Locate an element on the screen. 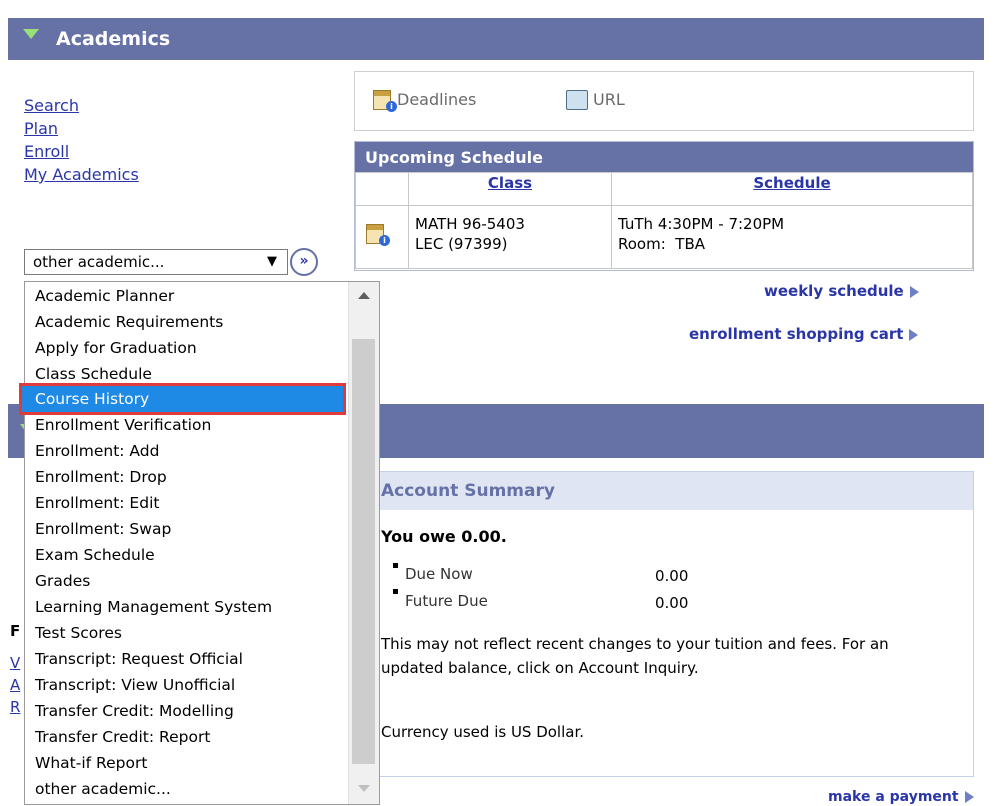  future-due-label: Future Due is located at coordinates (446, 601).